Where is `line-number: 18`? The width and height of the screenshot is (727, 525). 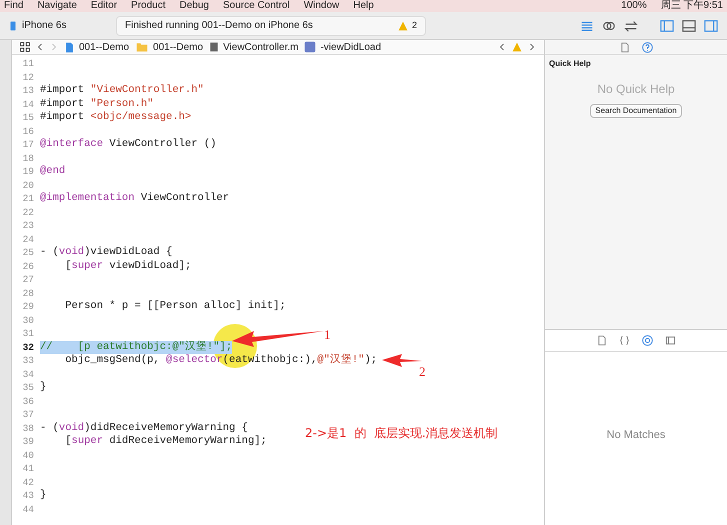 line-number: 18 is located at coordinates (28, 158).